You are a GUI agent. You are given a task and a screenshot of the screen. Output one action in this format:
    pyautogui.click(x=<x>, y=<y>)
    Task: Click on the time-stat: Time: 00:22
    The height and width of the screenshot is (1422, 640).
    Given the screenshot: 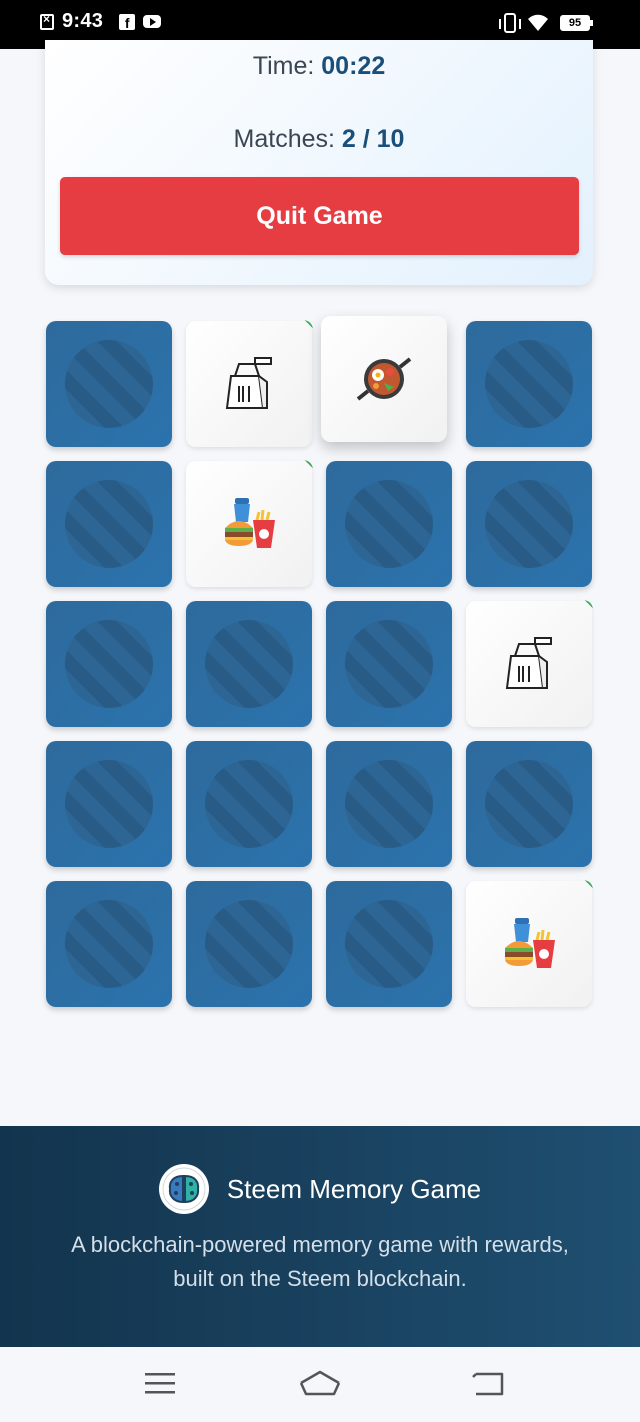 What is the action you would take?
    pyautogui.click(x=319, y=66)
    